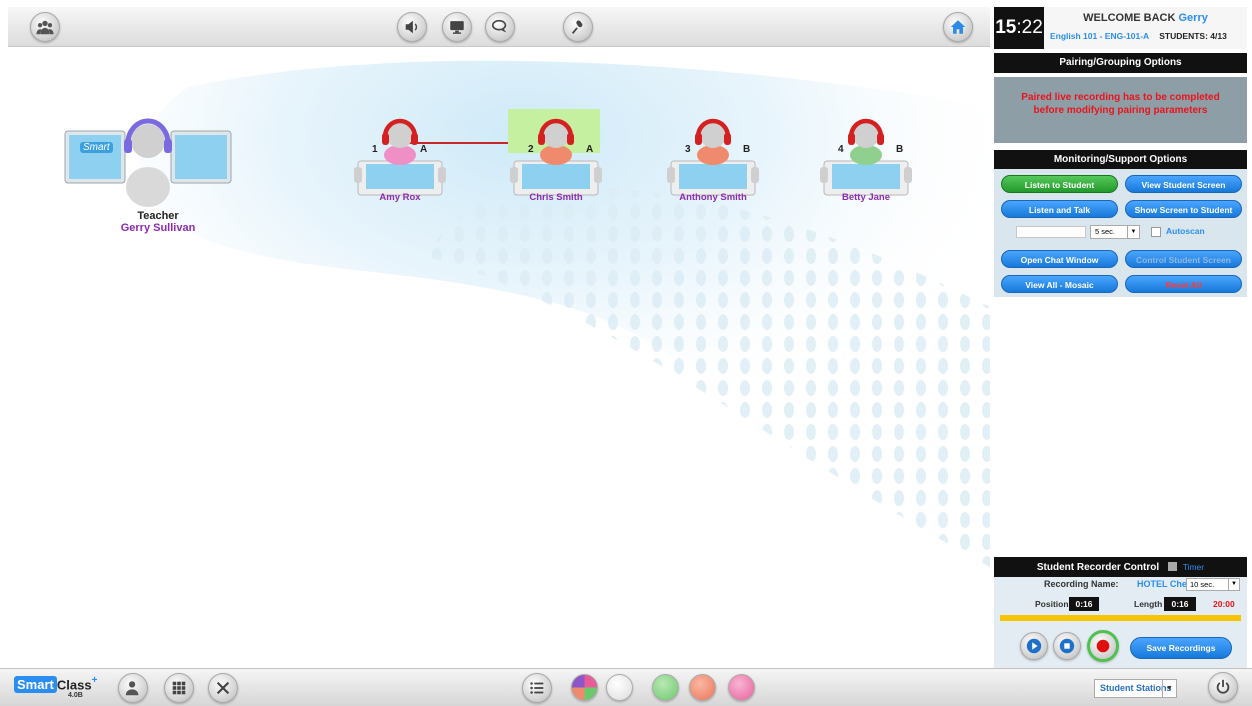 Image resolution: width=1252 pixels, height=706 pixels. Describe the element at coordinates (1059, 184) in the screenshot. I see `listen-to-student-button: Listen to Student` at that location.